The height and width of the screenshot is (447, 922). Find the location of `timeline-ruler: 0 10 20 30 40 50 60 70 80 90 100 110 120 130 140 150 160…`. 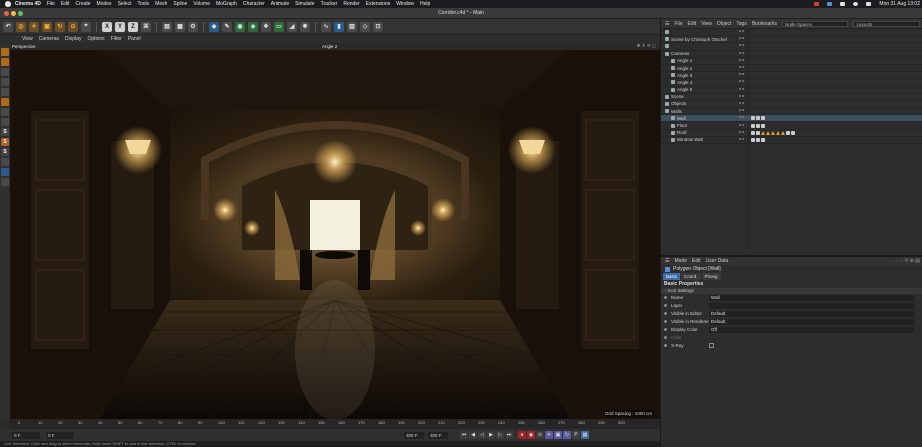

timeline-ruler: 0 10 20 30 40 50 60 70 80 90 100 110 120 130 140 150 160… is located at coordinates (335, 424).